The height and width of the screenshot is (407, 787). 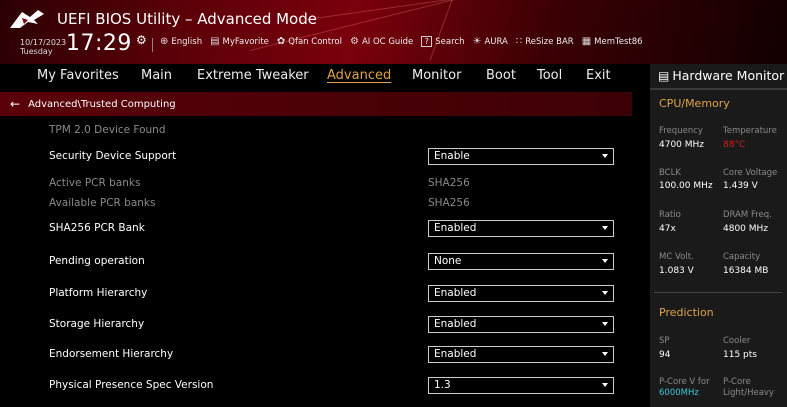 I want to click on tab-advanced: Advanced, so click(x=359, y=75).